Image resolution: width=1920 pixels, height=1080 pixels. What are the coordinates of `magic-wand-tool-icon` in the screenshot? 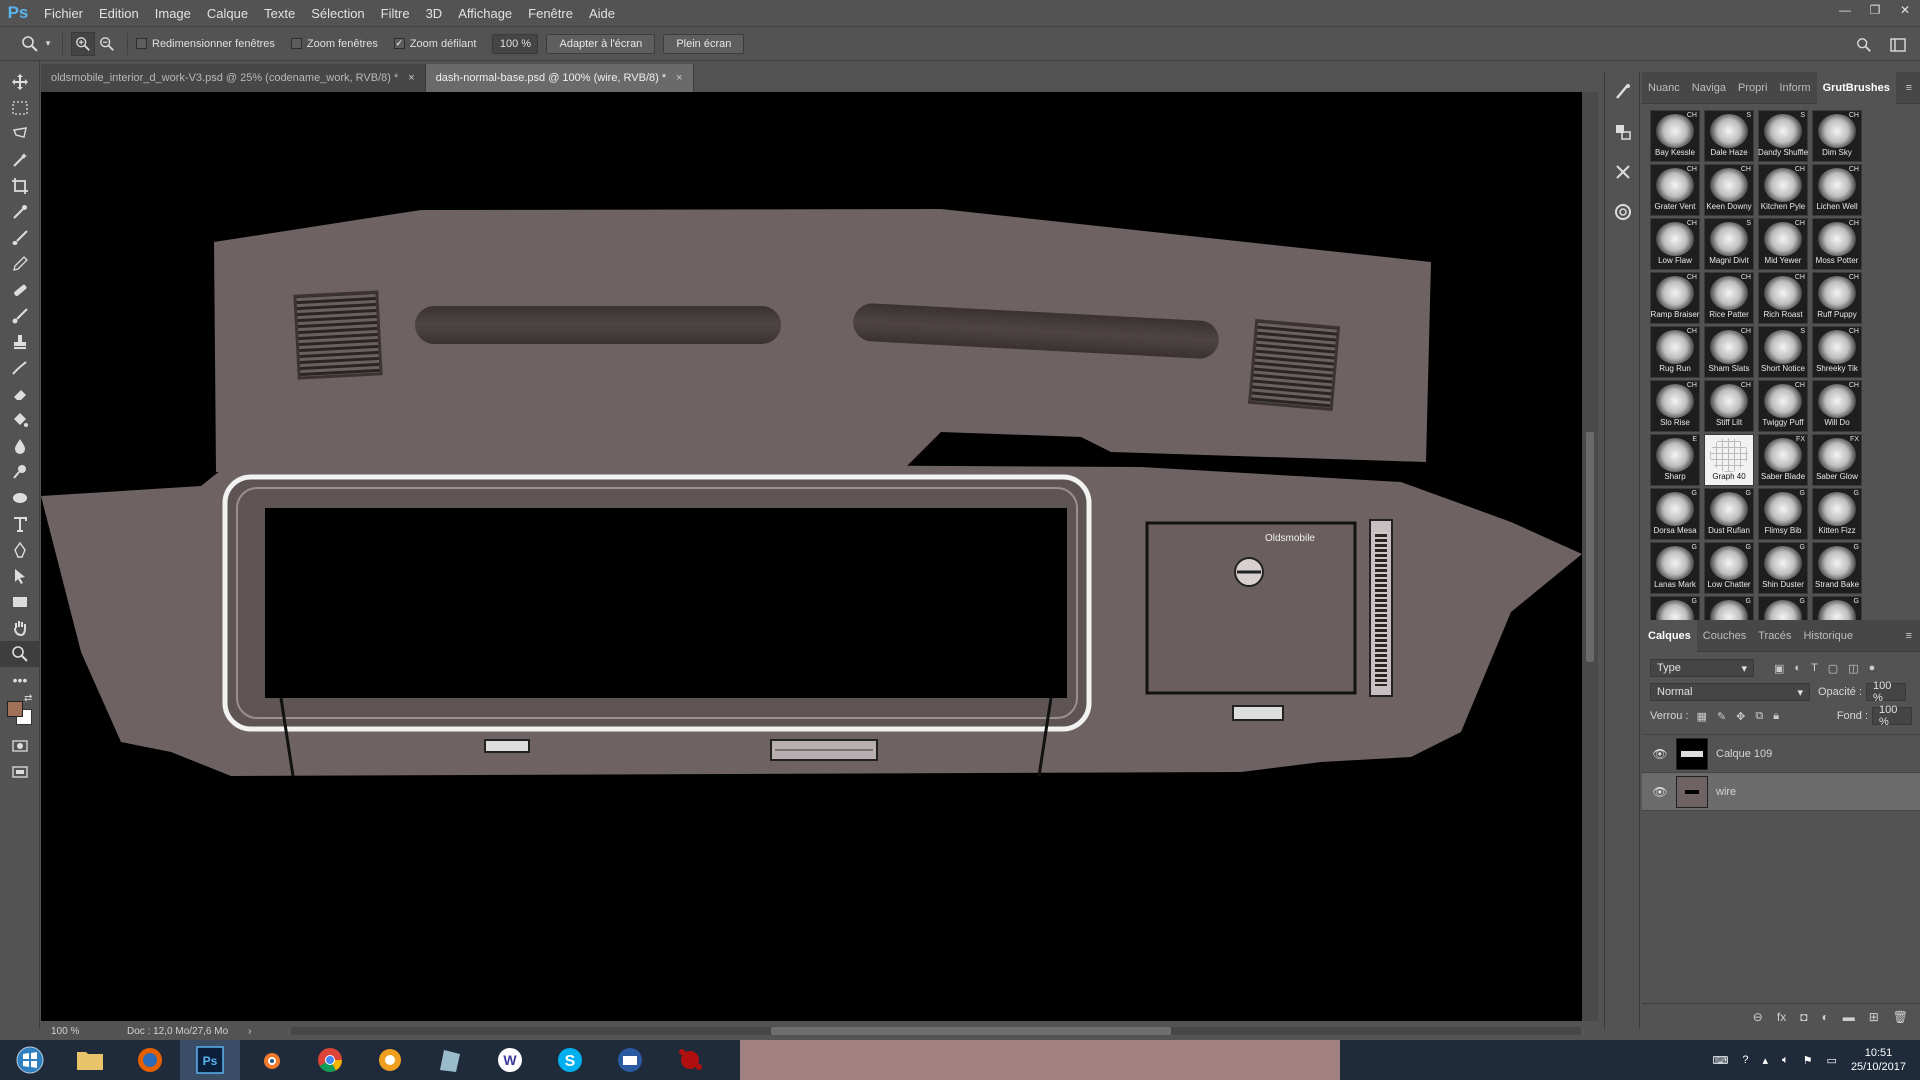 It's located at (20, 160).